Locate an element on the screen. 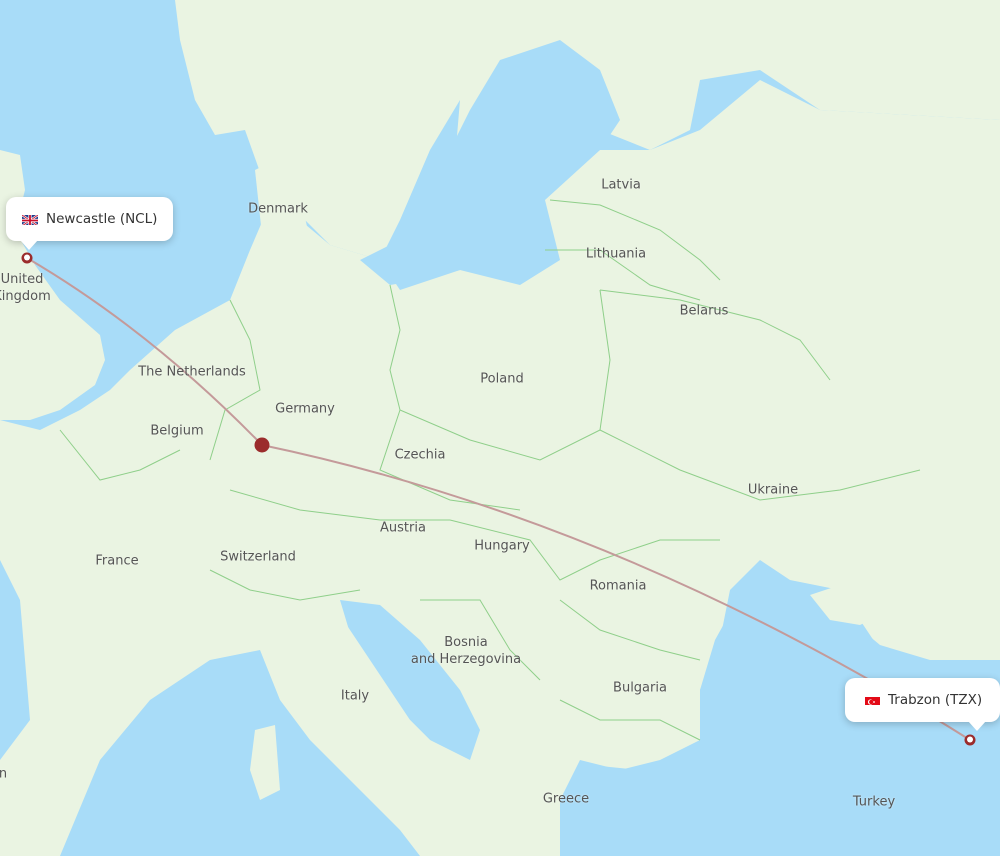 This screenshot has height=856, width=1000. origin-airport-name: Newcastle (NCL) is located at coordinates (102, 219).